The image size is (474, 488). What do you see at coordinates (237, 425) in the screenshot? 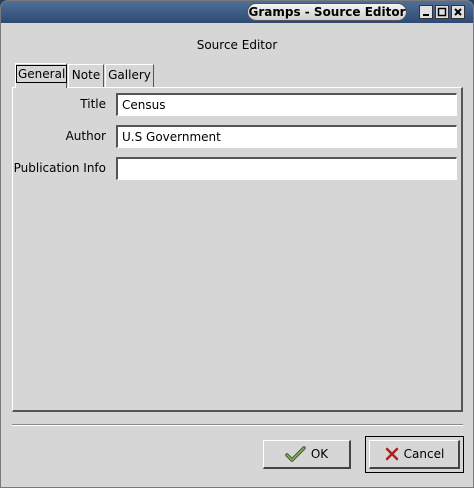
I see `separator` at bounding box center [237, 425].